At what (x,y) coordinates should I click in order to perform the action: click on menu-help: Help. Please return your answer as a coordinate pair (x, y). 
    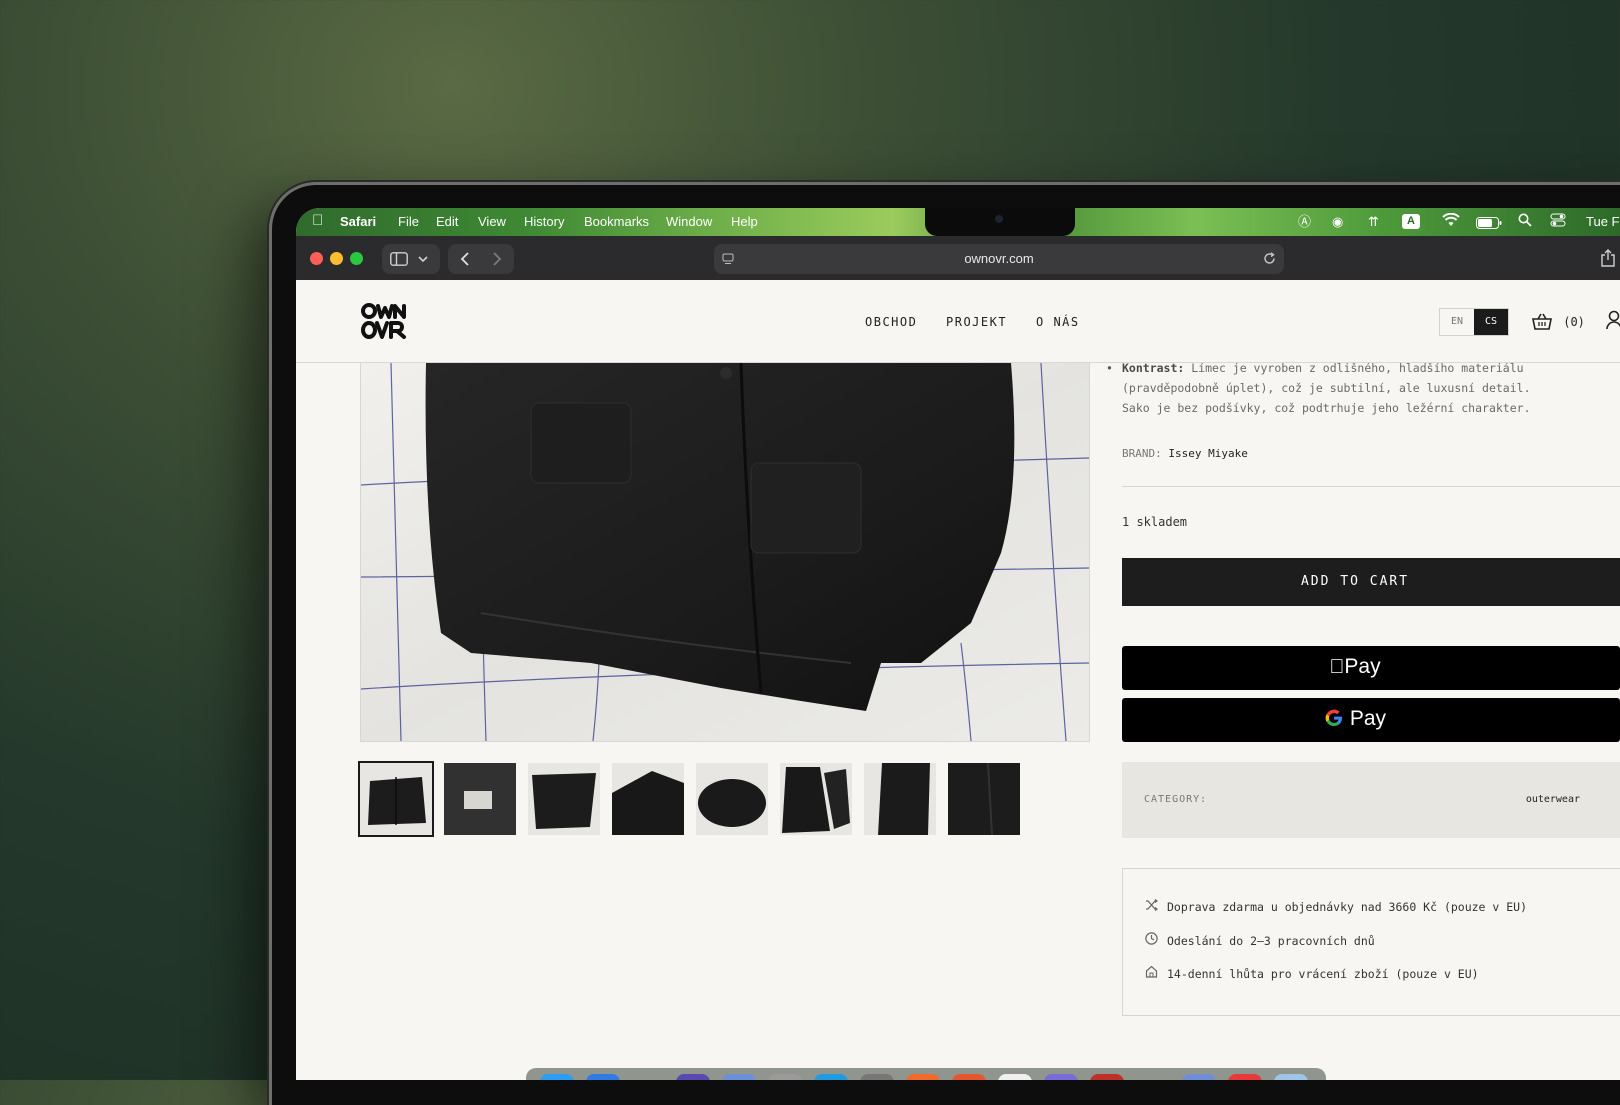
    Looking at the image, I should click on (744, 221).